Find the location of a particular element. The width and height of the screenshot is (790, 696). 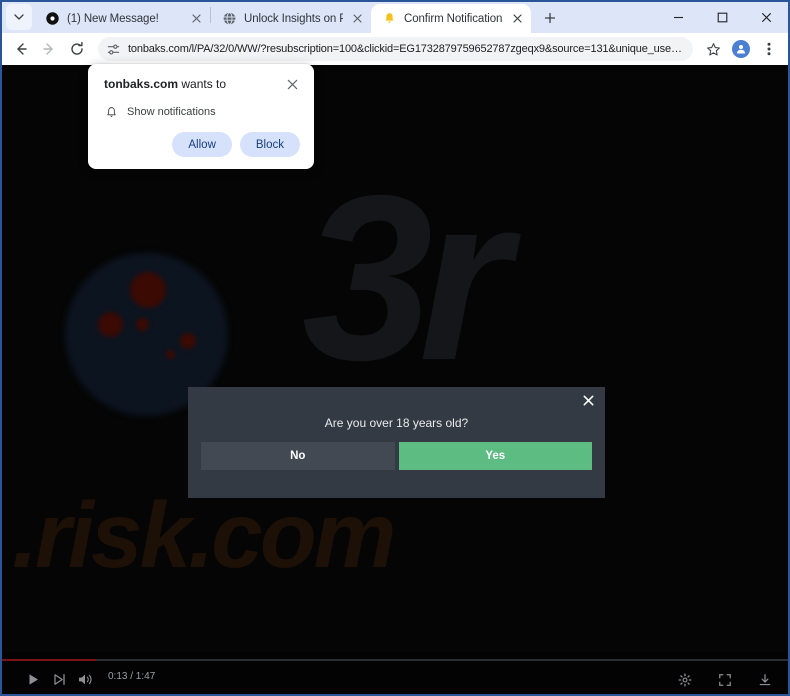

new-tab-button is located at coordinates (550, 18).